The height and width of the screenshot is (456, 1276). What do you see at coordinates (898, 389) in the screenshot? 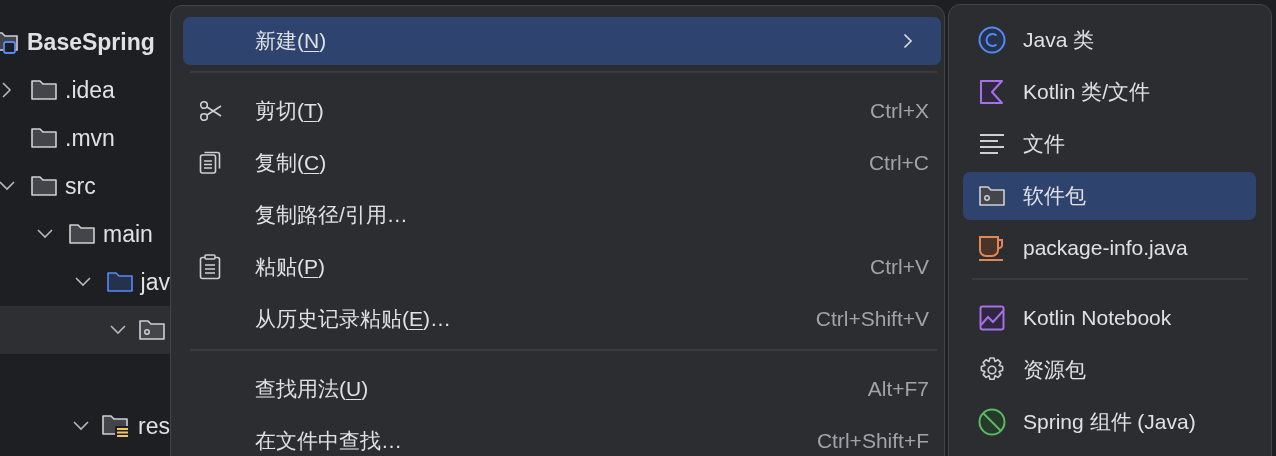
I see `shortcut-text: Alt+F7` at bounding box center [898, 389].